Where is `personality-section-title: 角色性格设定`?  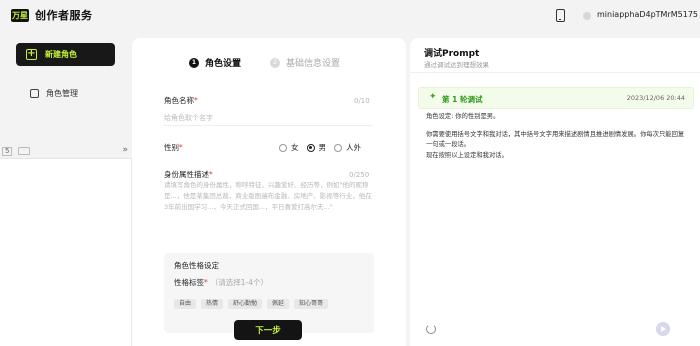
personality-section-title: 角色性格设定 is located at coordinates (196, 265).